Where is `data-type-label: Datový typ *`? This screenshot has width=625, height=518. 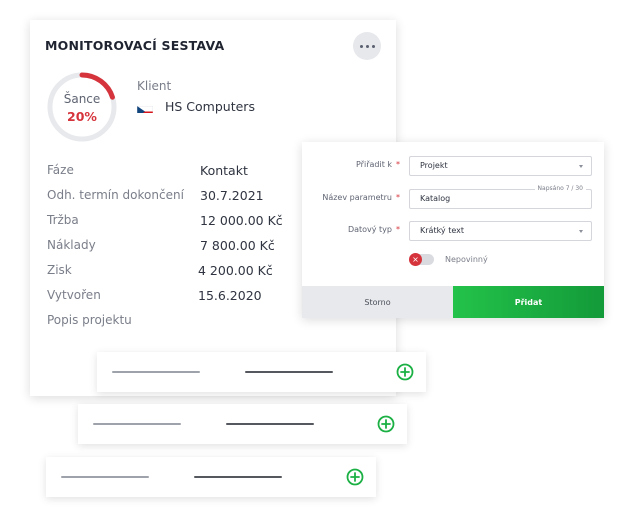
data-type-label: Datový typ * is located at coordinates (374, 229).